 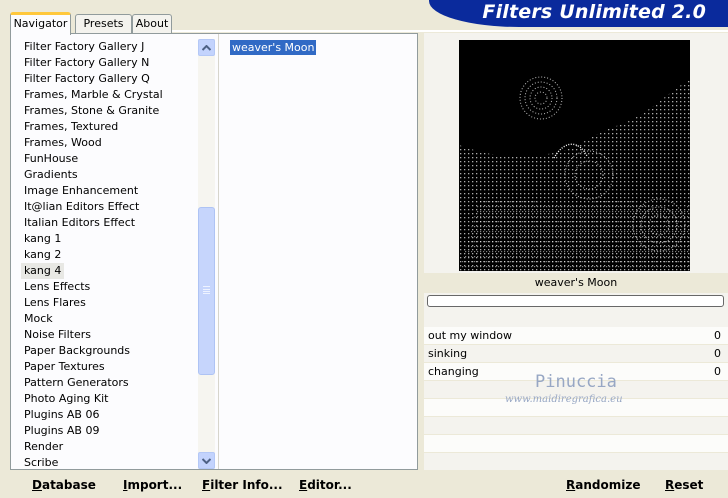 I want to click on title-underline, so click(x=449, y=31).